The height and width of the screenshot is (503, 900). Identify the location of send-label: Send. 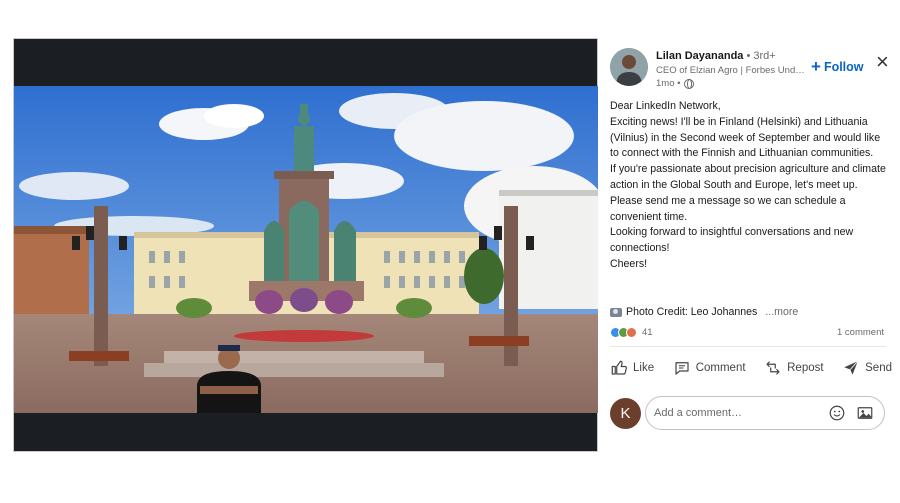
(878, 368).